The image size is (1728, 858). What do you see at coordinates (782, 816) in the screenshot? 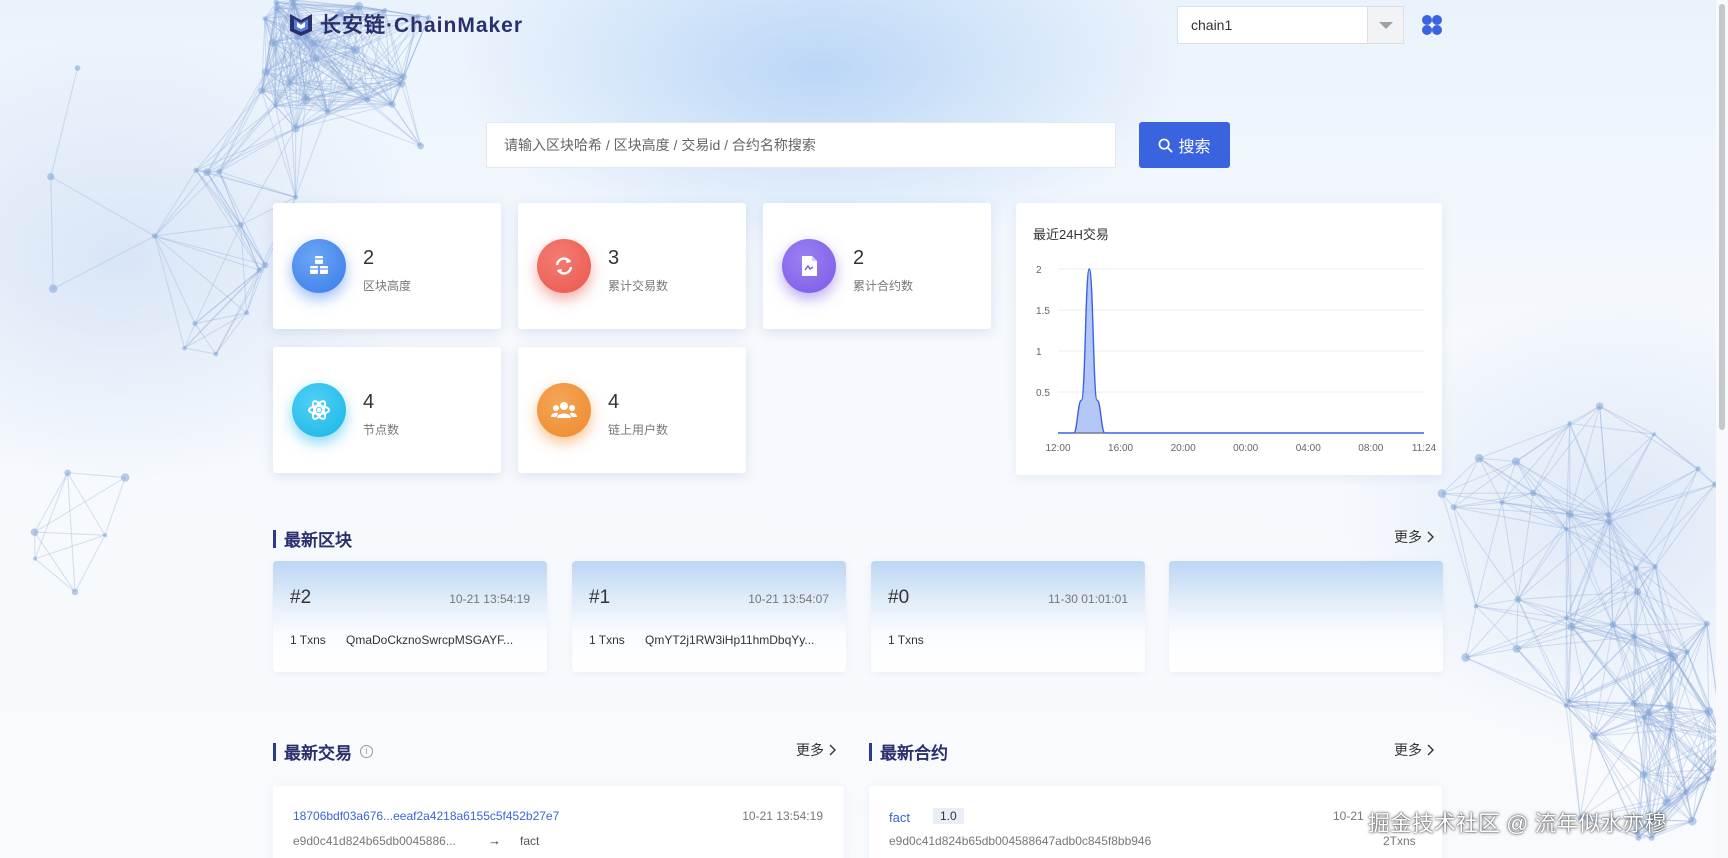
I see `tx-time: 10-21 13:54:19` at bounding box center [782, 816].